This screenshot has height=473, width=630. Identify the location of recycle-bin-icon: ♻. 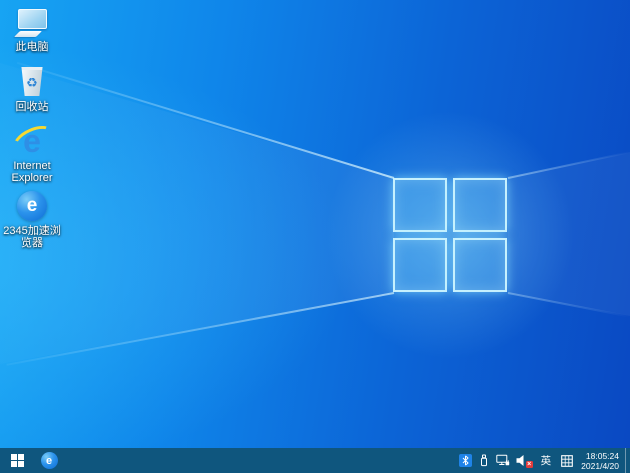
(32, 81).